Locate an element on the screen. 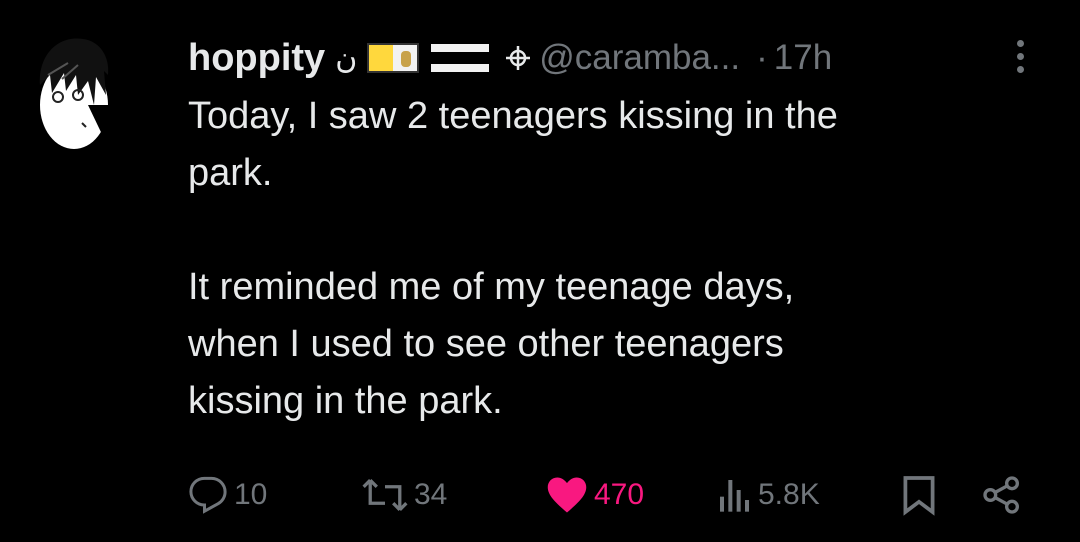 The image size is (1080, 542). views-button: 5.8K is located at coordinates (769, 495).